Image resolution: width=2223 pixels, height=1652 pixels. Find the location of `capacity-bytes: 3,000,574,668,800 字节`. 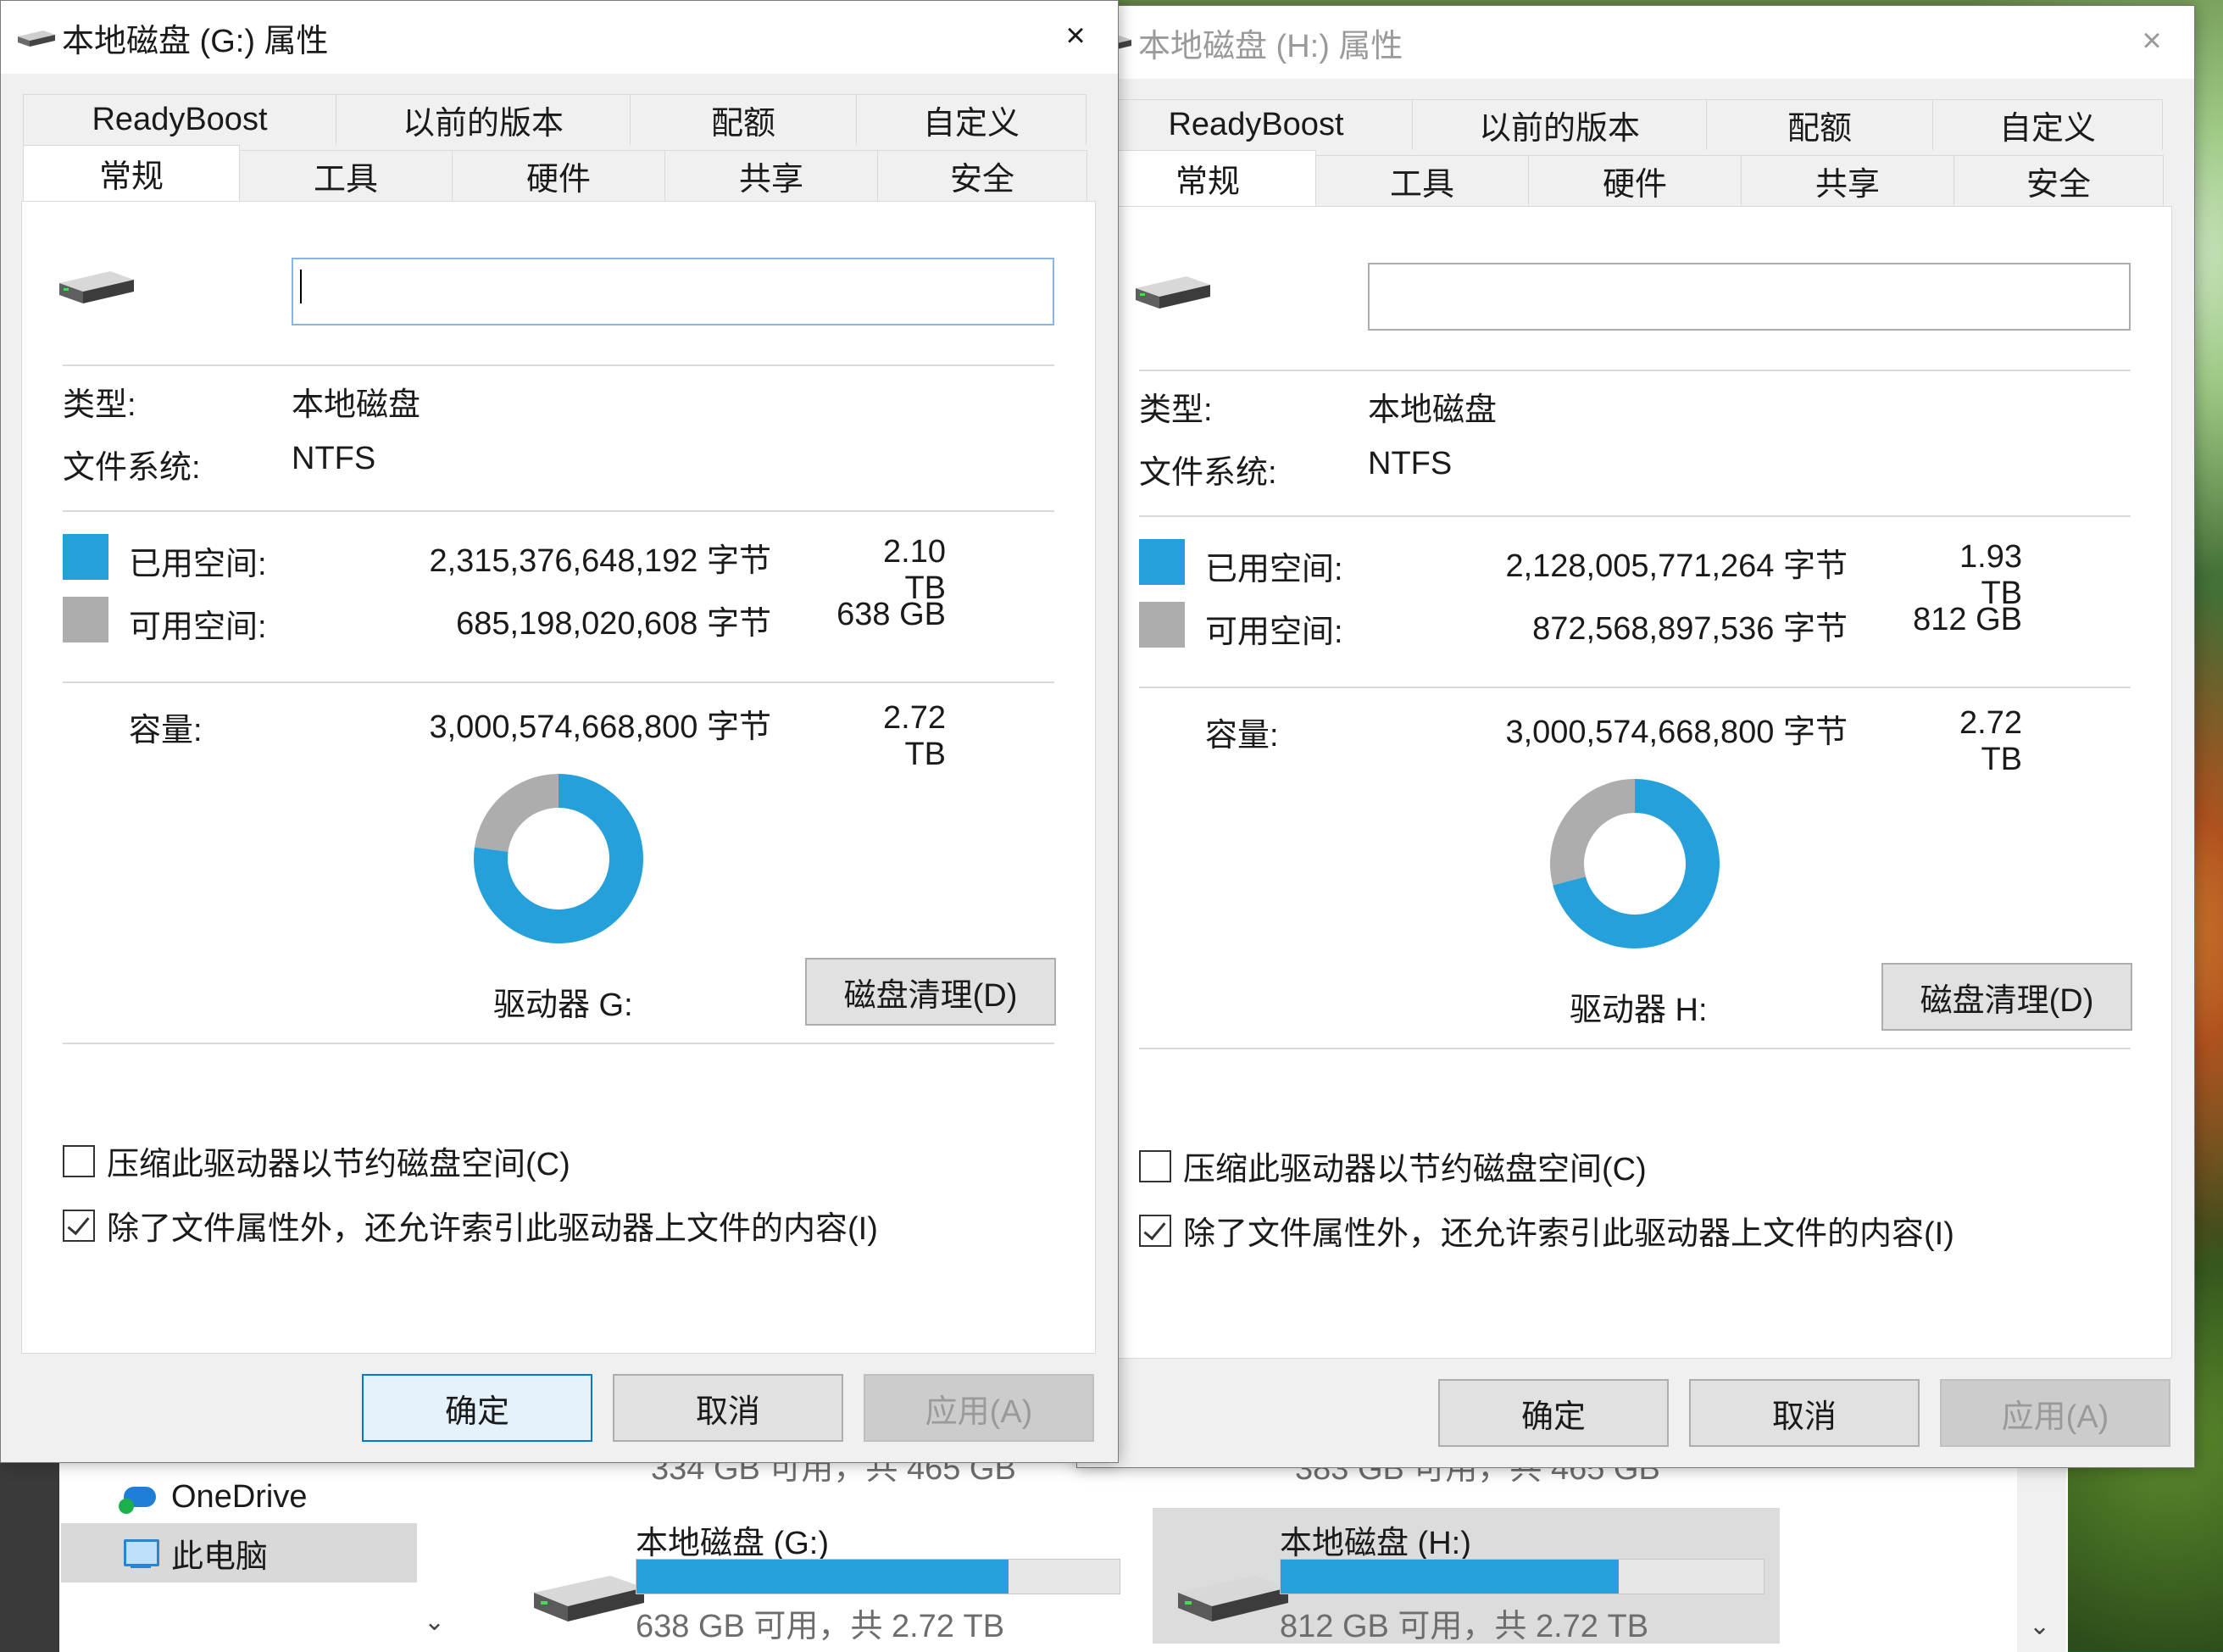

capacity-bytes: 3,000,574,668,800 字节 is located at coordinates (600, 727).